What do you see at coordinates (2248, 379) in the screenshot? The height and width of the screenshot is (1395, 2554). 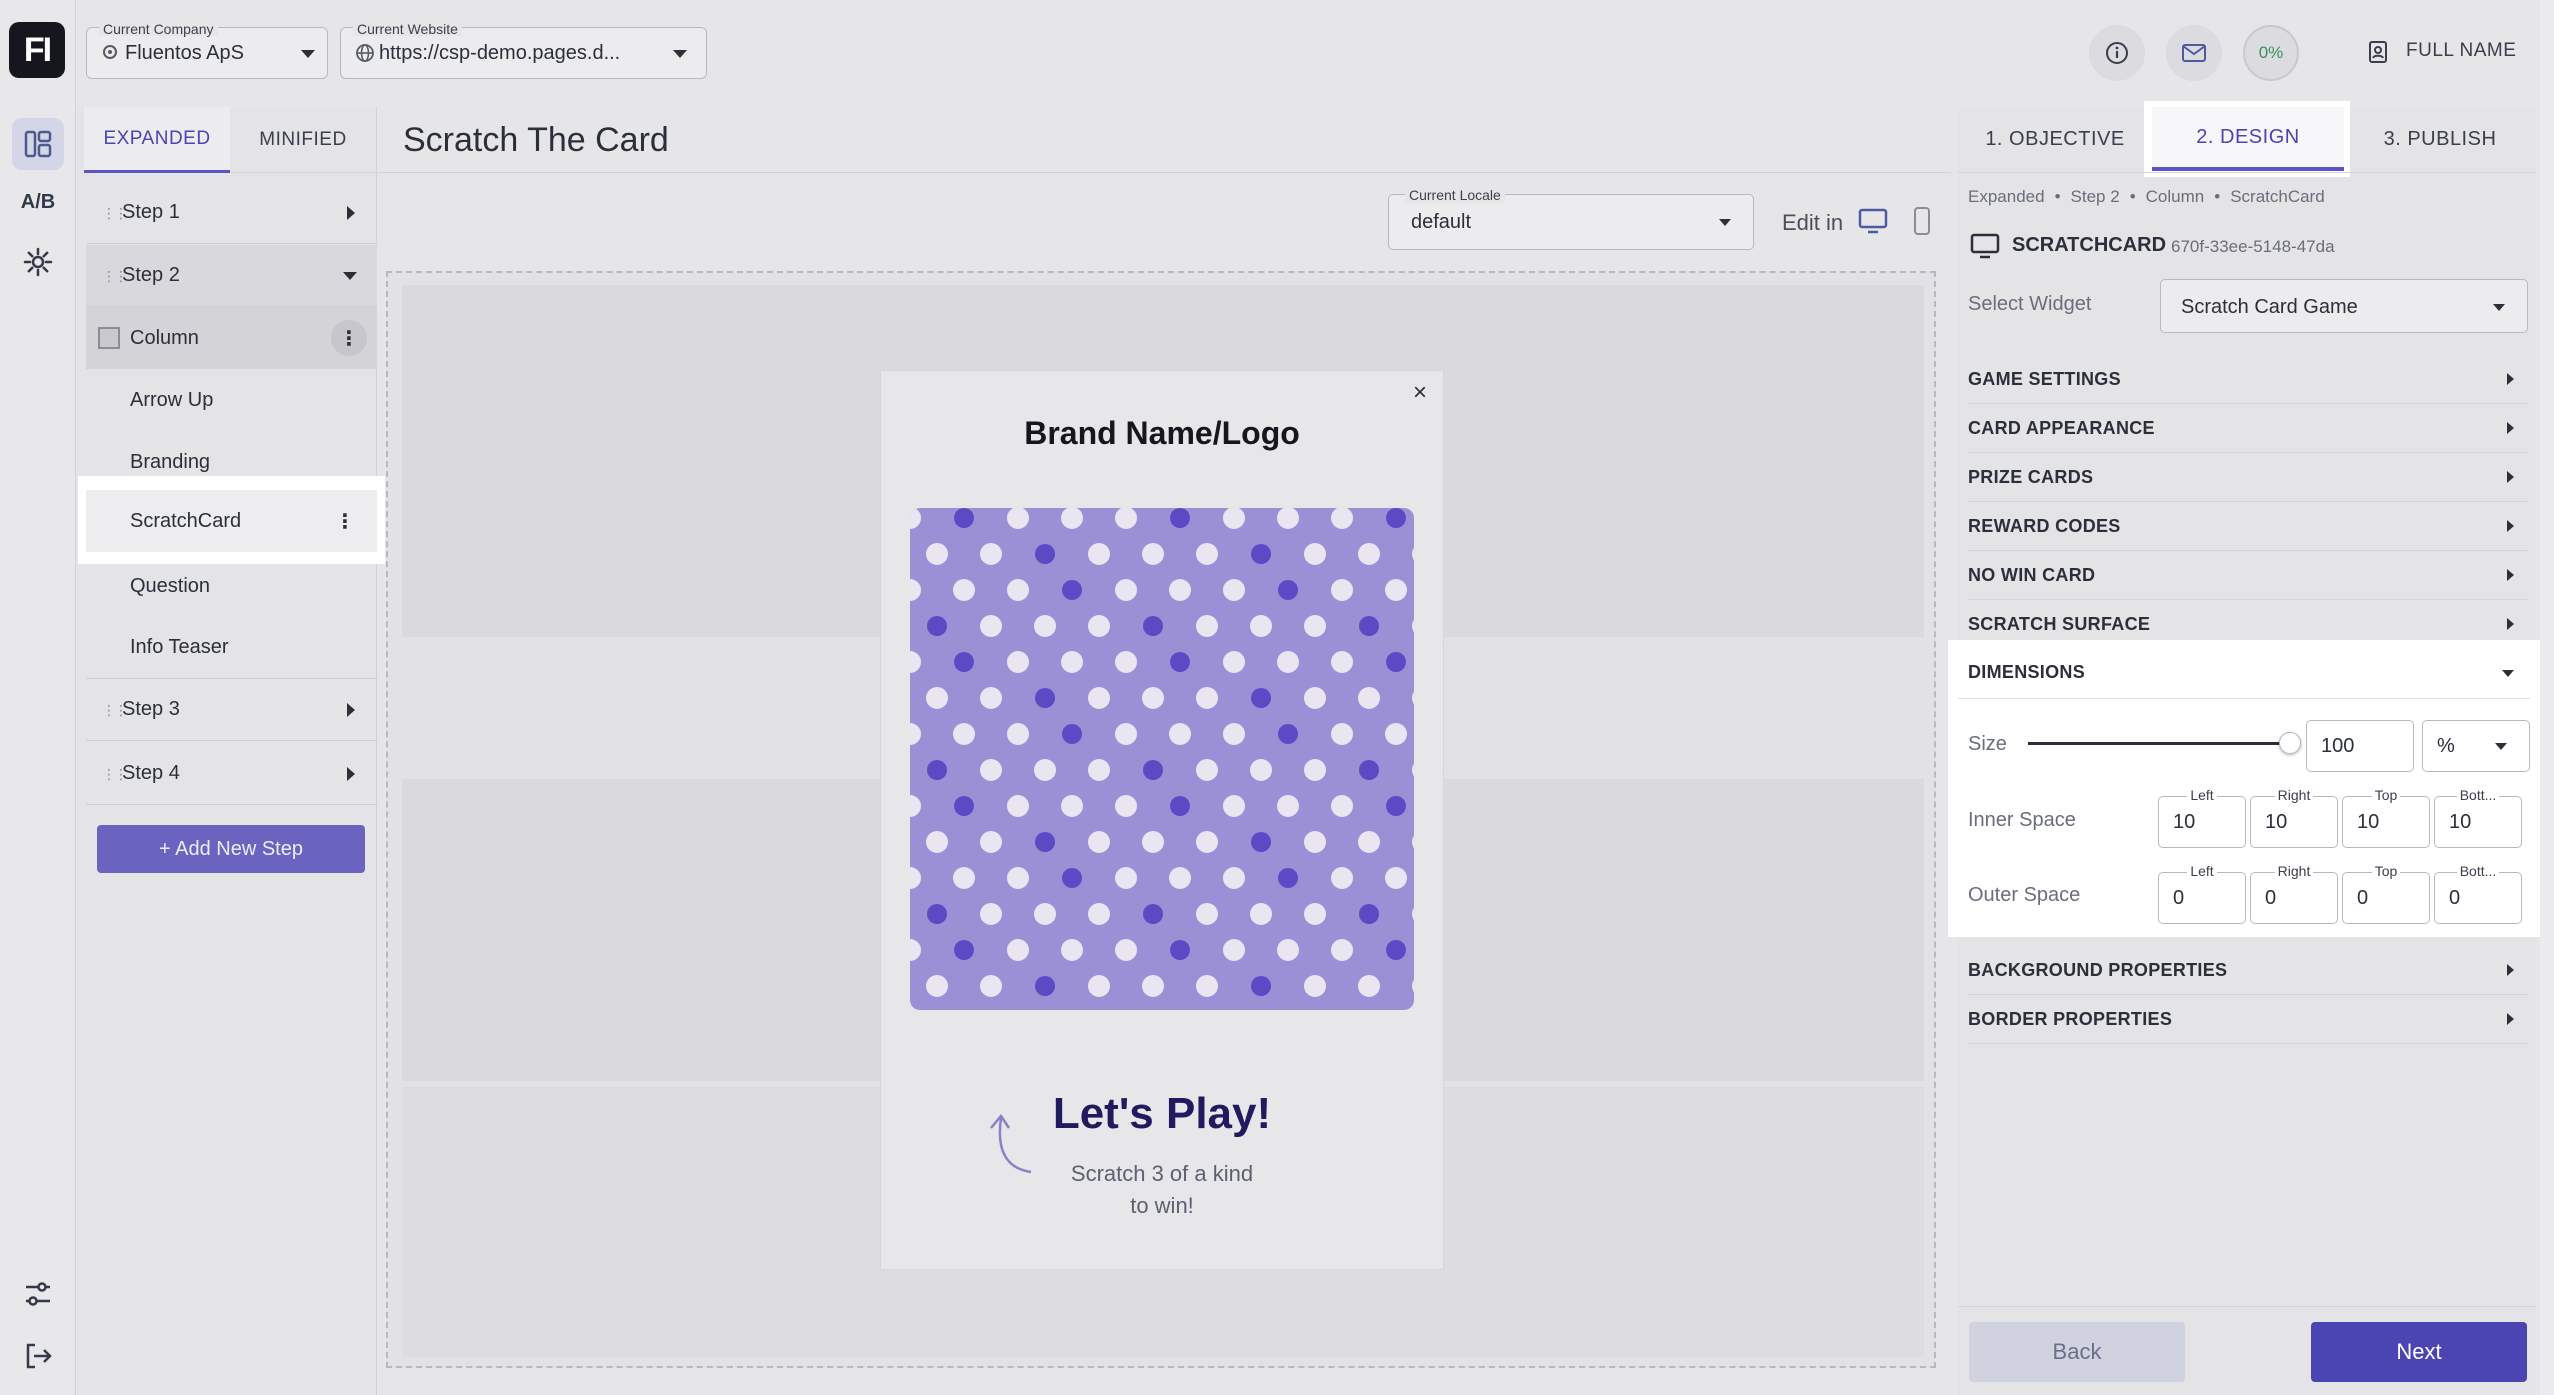 I see `section-game-settings: GAME SETTINGS` at bounding box center [2248, 379].